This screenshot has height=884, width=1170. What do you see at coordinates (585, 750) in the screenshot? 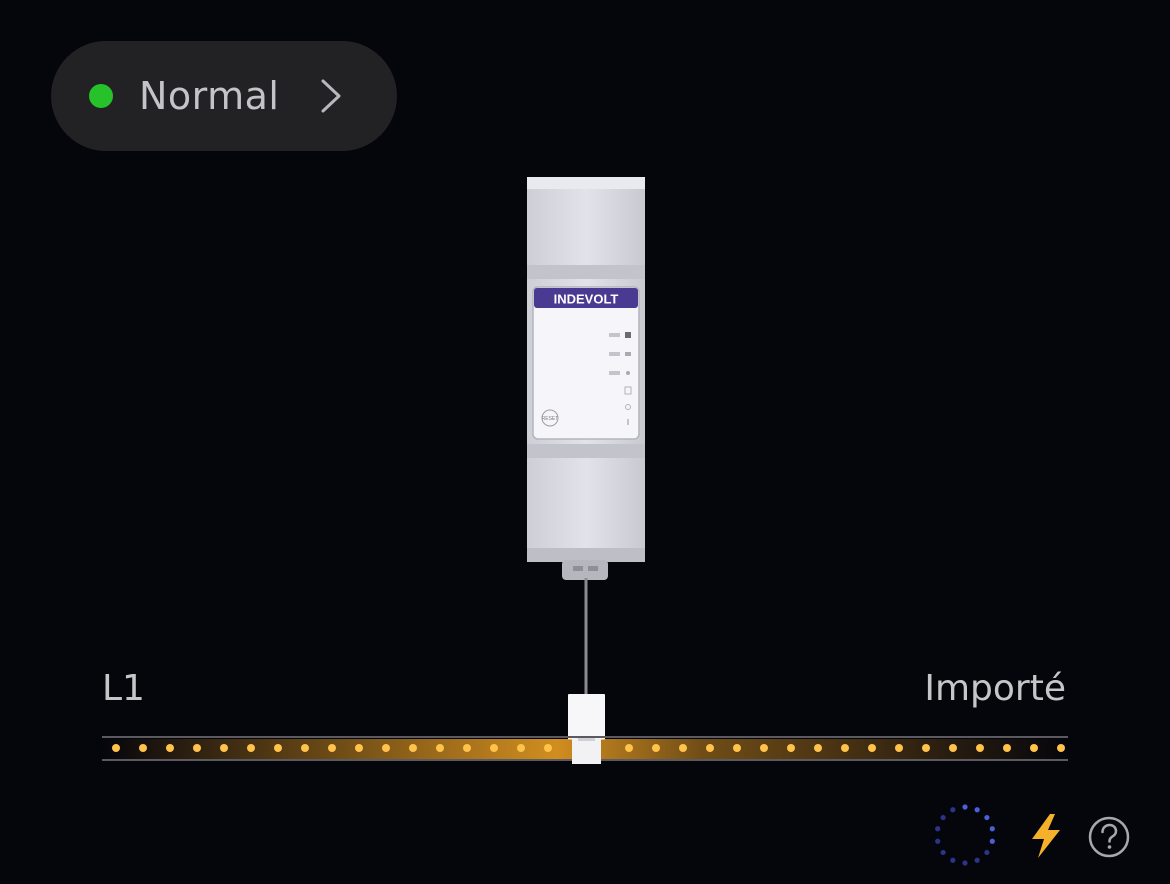
I see `power-flow-line` at bounding box center [585, 750].